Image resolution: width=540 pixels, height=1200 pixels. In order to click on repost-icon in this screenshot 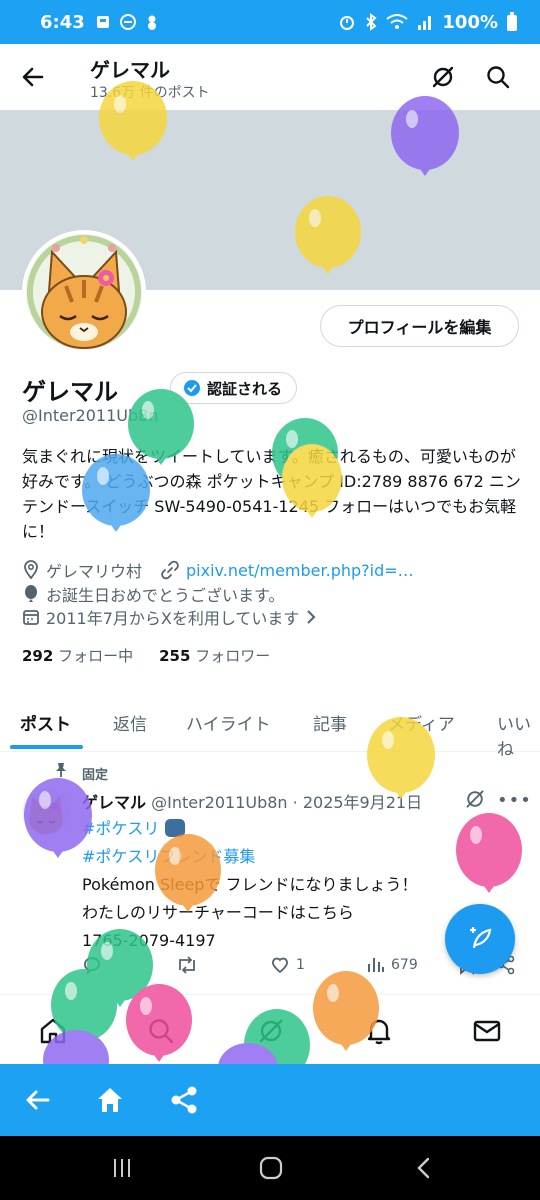, I will do `click(187, 965)`.